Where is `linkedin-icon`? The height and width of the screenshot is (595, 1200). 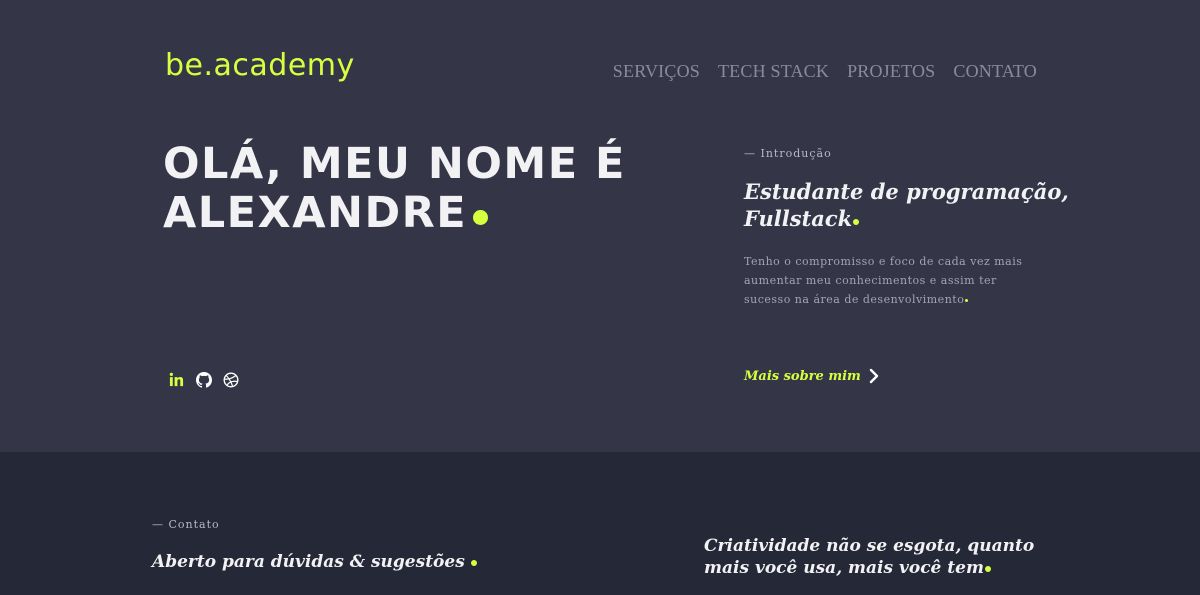 linkedin-icon is located at coordinates (176, 379).